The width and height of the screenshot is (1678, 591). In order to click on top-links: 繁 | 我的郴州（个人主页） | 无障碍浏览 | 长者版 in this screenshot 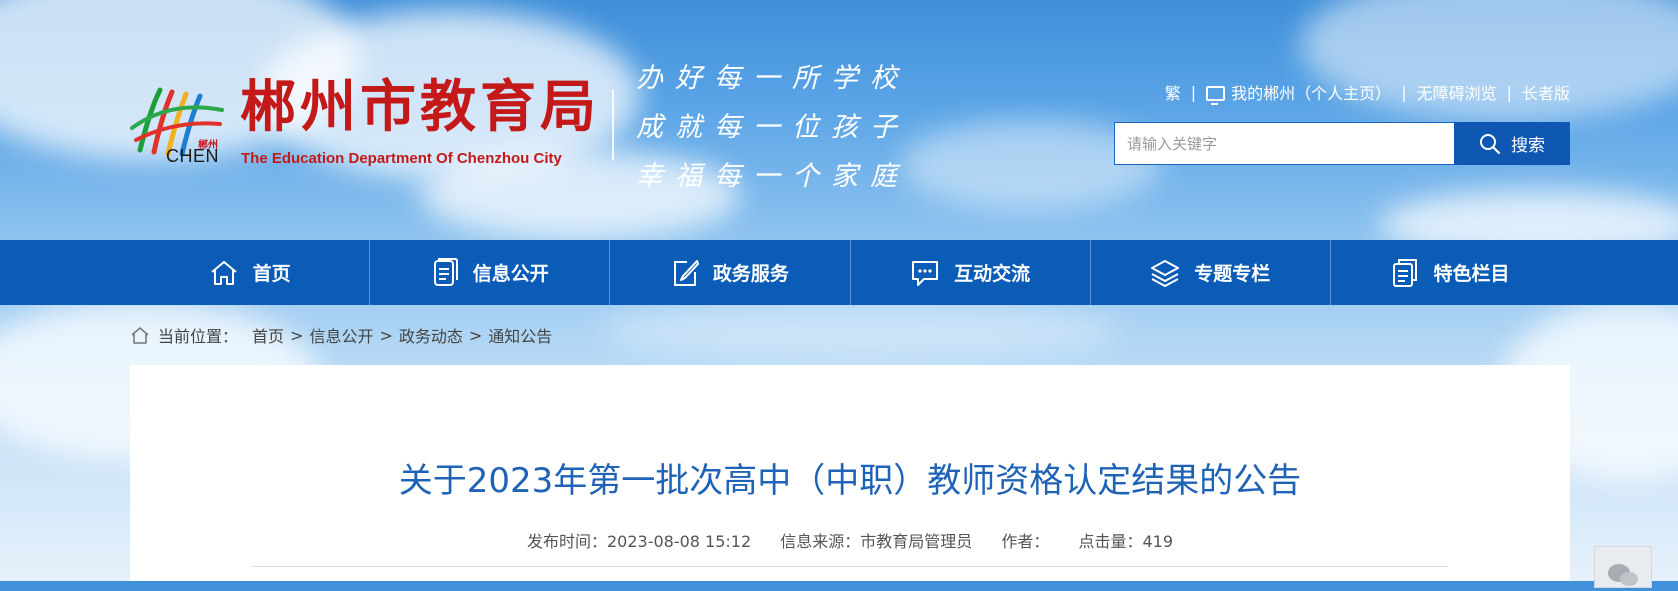, I will do `click(1367, 92)`.